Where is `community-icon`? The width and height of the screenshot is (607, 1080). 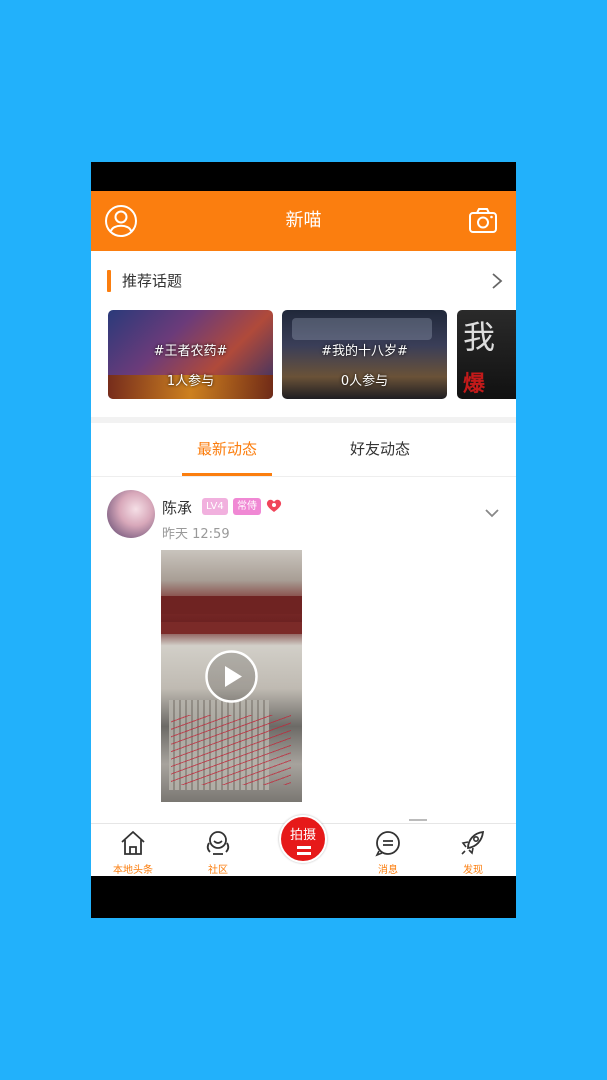
community-icon is located at coordinates (218, 843).